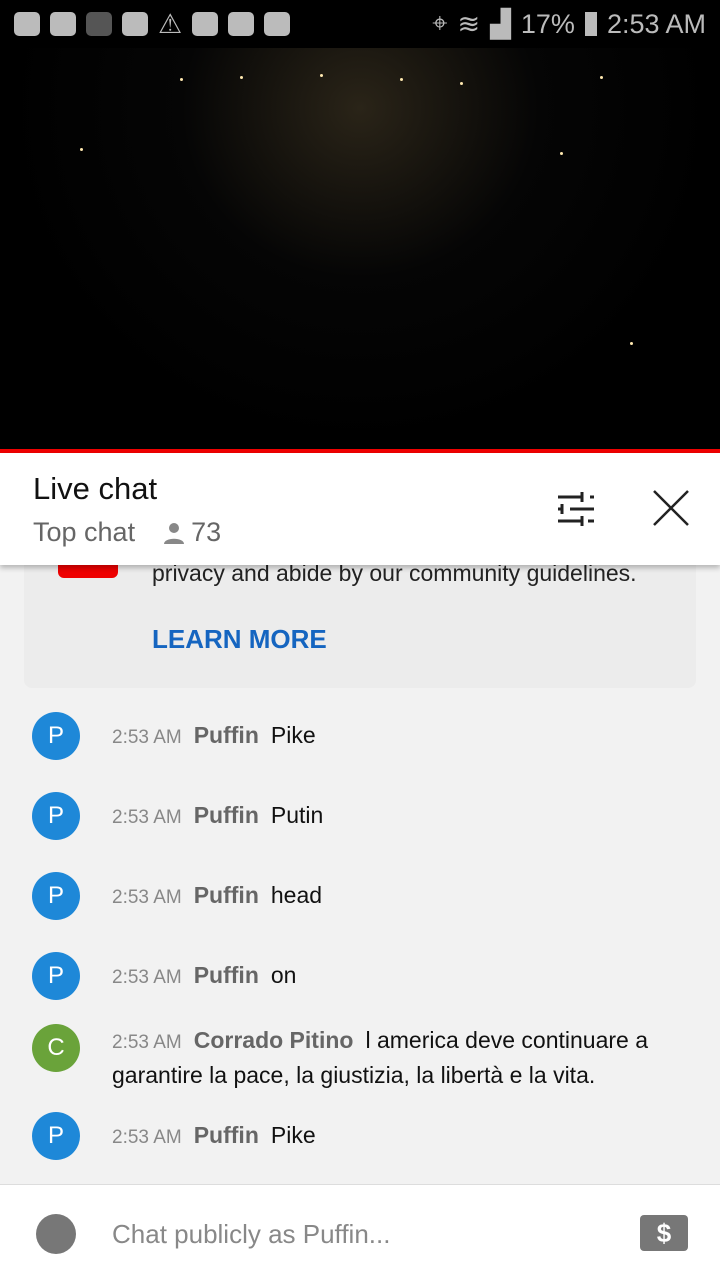 The height and width of the screenshot is (1280, 720). Describe the element at coordinates (664, 1233) in the screenshot. I see `super-chat-icon: $` at that location.